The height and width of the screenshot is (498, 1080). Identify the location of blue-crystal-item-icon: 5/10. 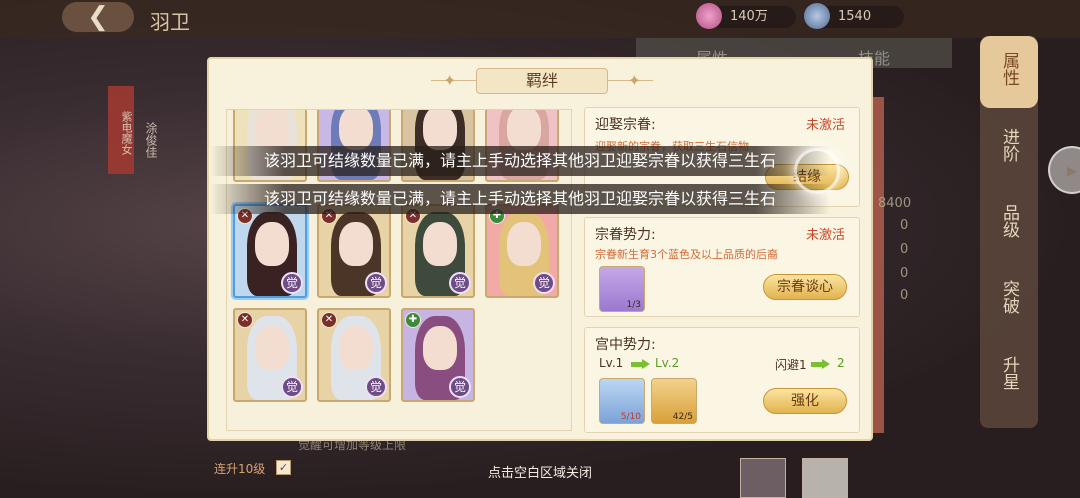
(622, 401).